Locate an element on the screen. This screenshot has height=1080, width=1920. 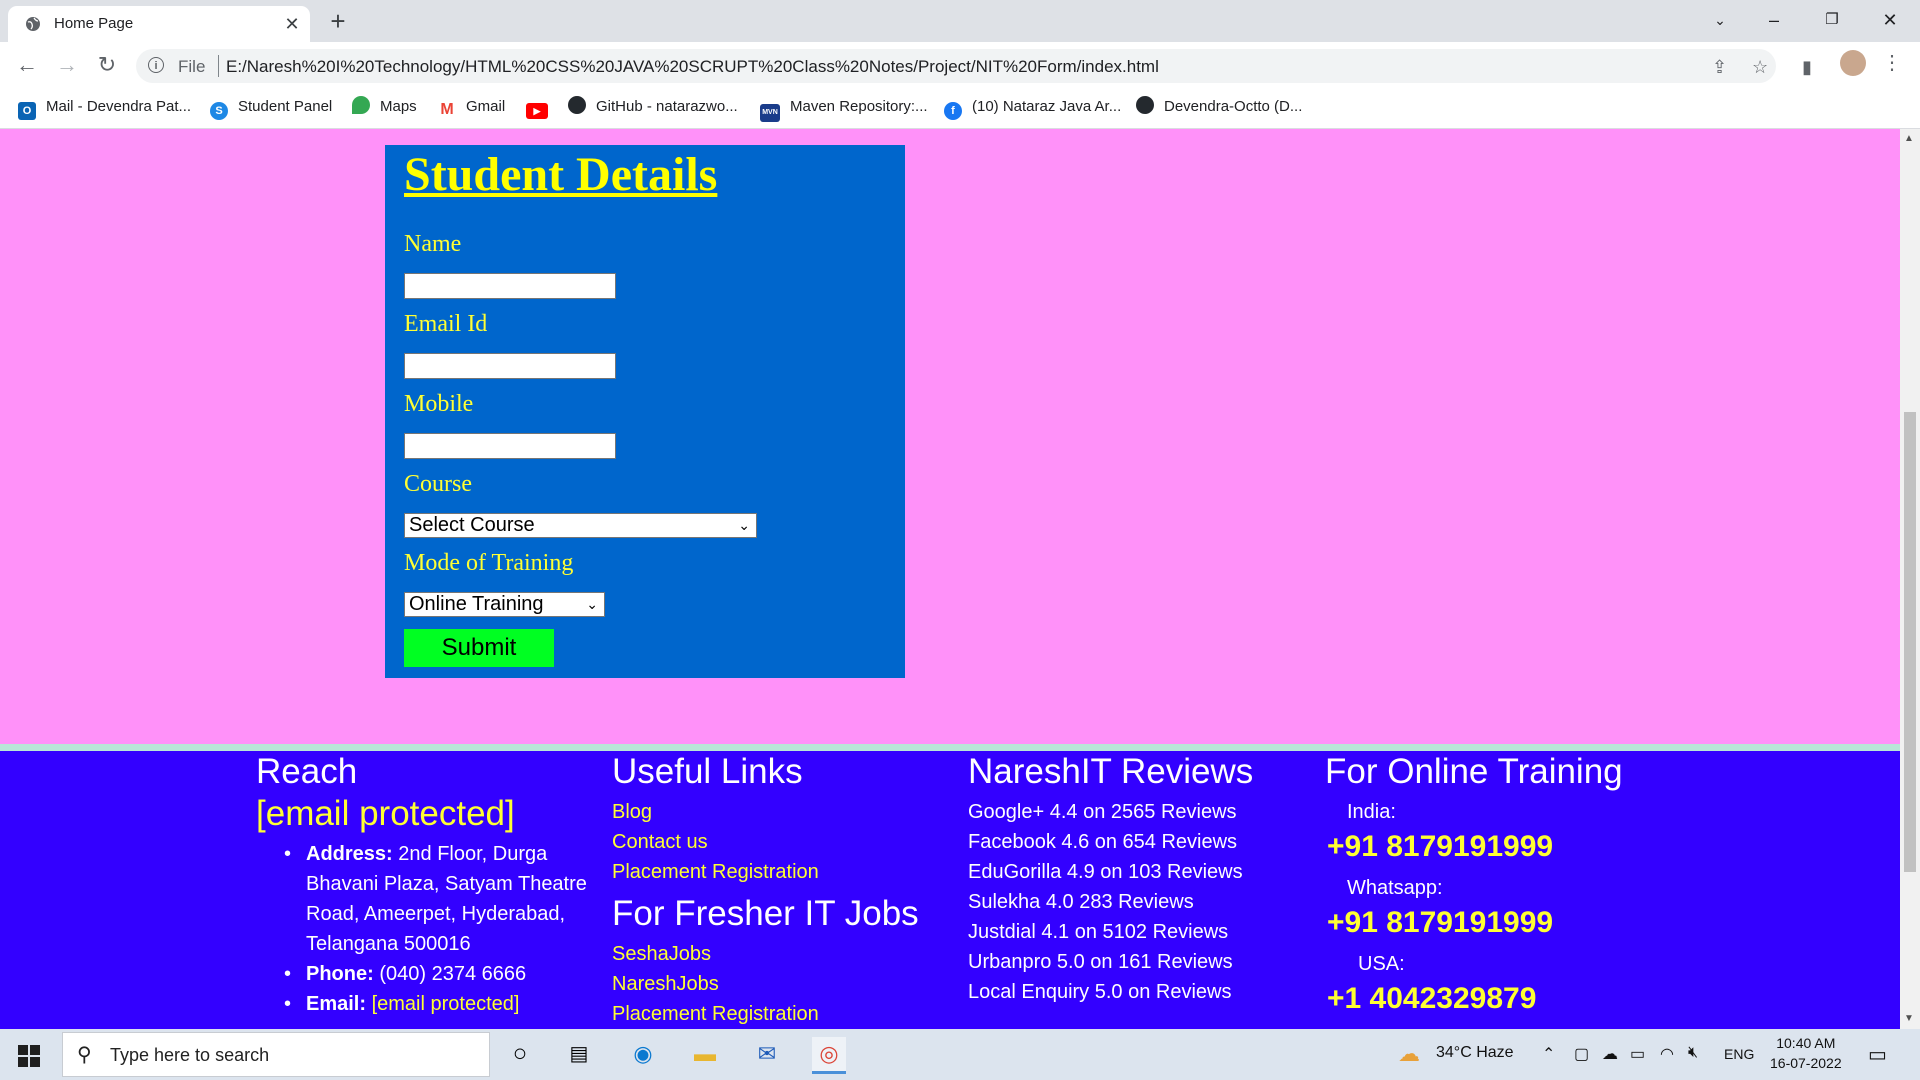
chrome-icon: ◎ is located at coordinates (829, 1055).